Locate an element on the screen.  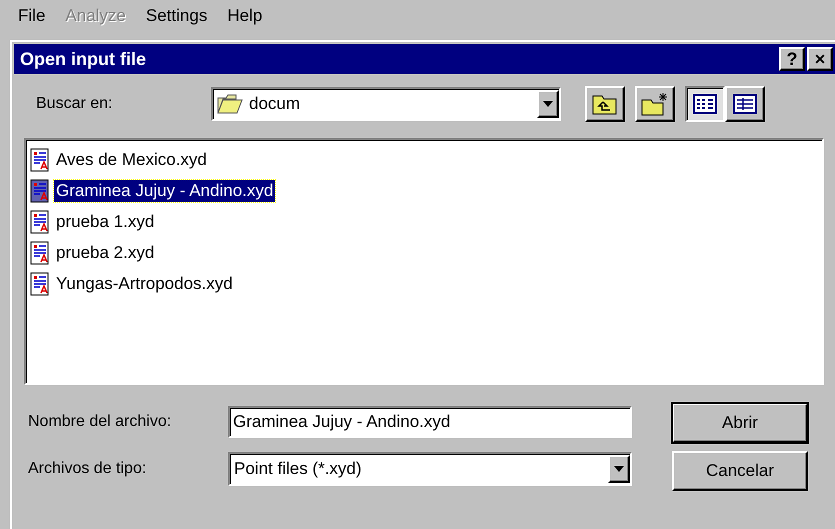
list-view-button is located at coordinates (705, 104).